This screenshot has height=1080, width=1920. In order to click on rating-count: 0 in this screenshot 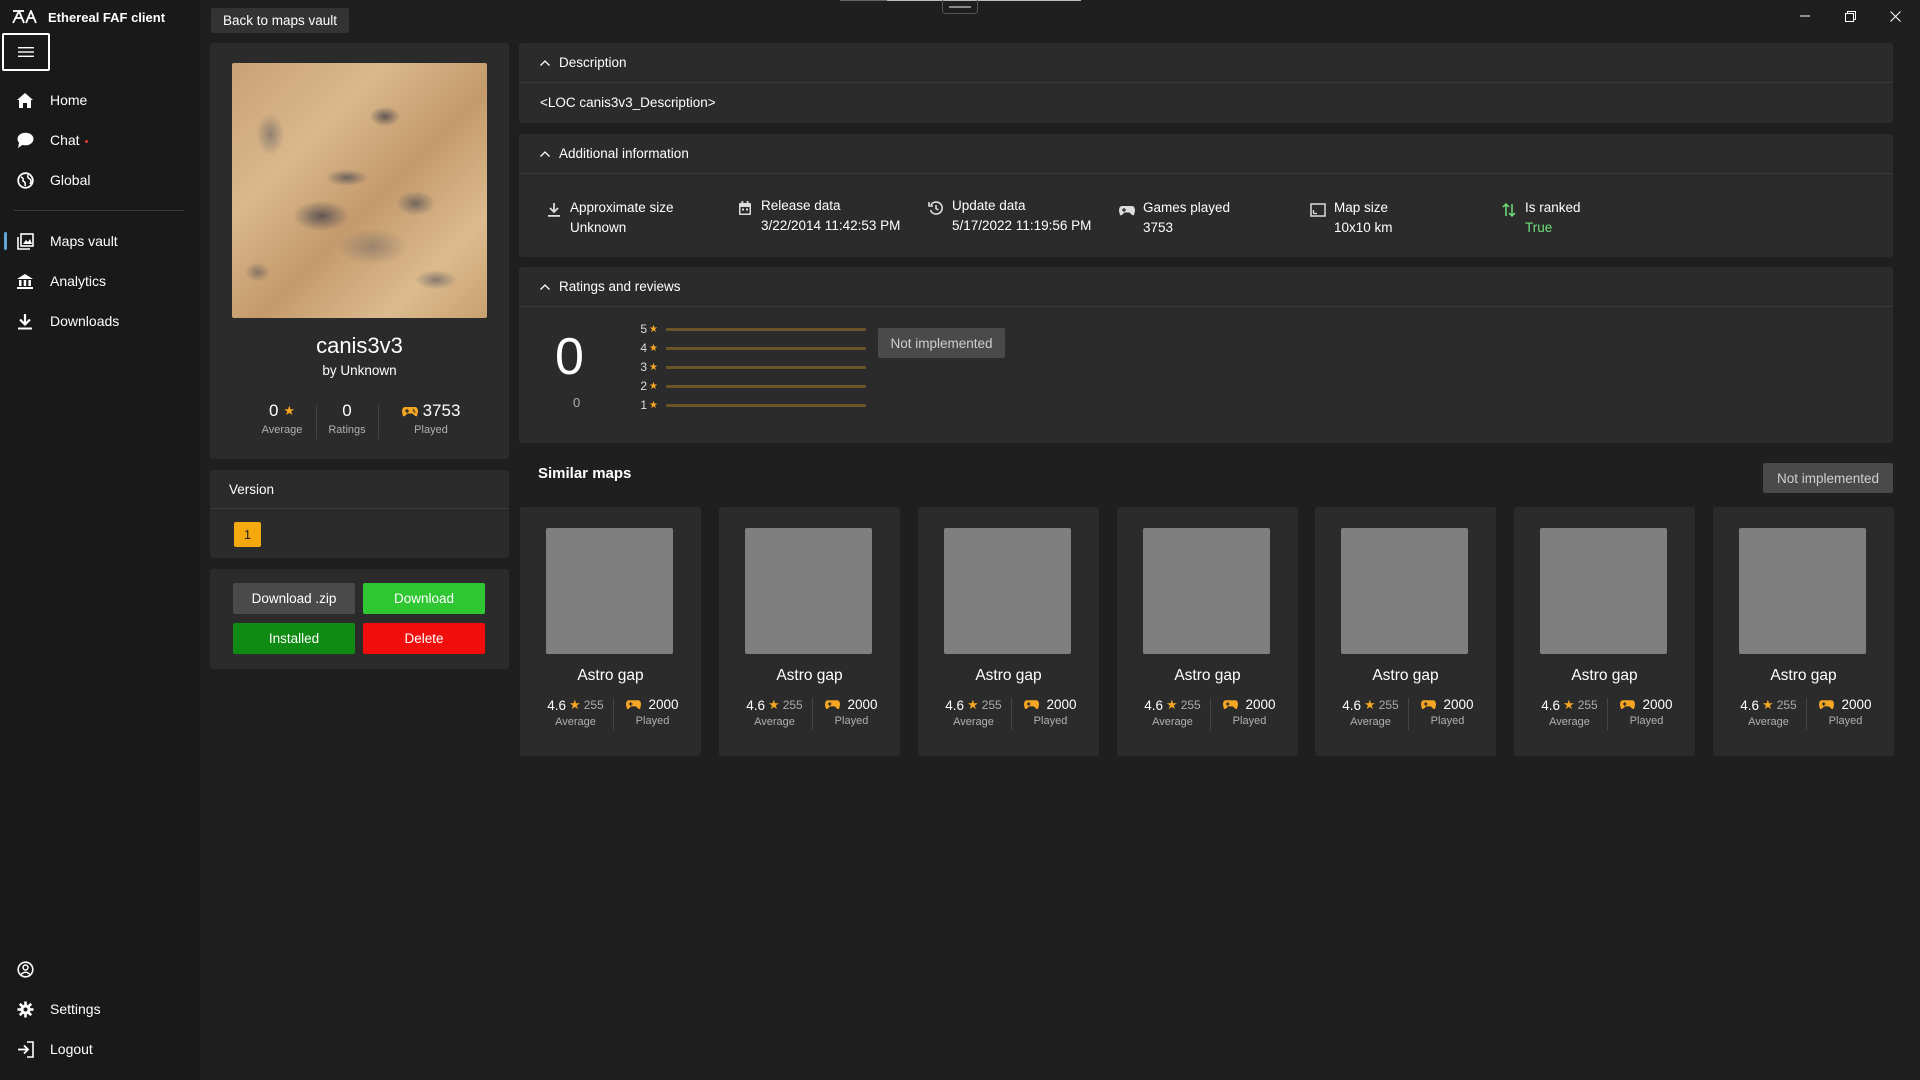, I will do `click(577, 402)`.